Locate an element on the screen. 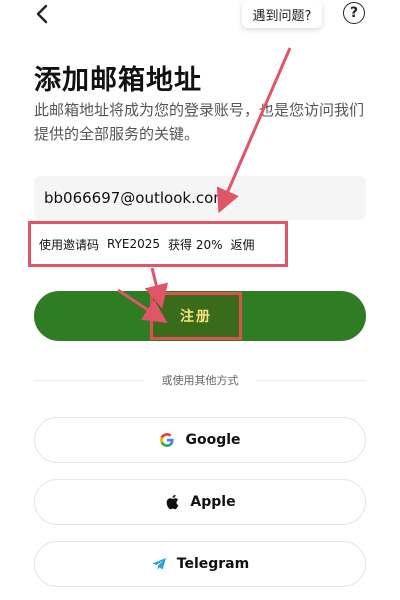 Image resolution: width=400 pixels, height=600 pixels. telegram-icon is located at coordinates (159, 564).